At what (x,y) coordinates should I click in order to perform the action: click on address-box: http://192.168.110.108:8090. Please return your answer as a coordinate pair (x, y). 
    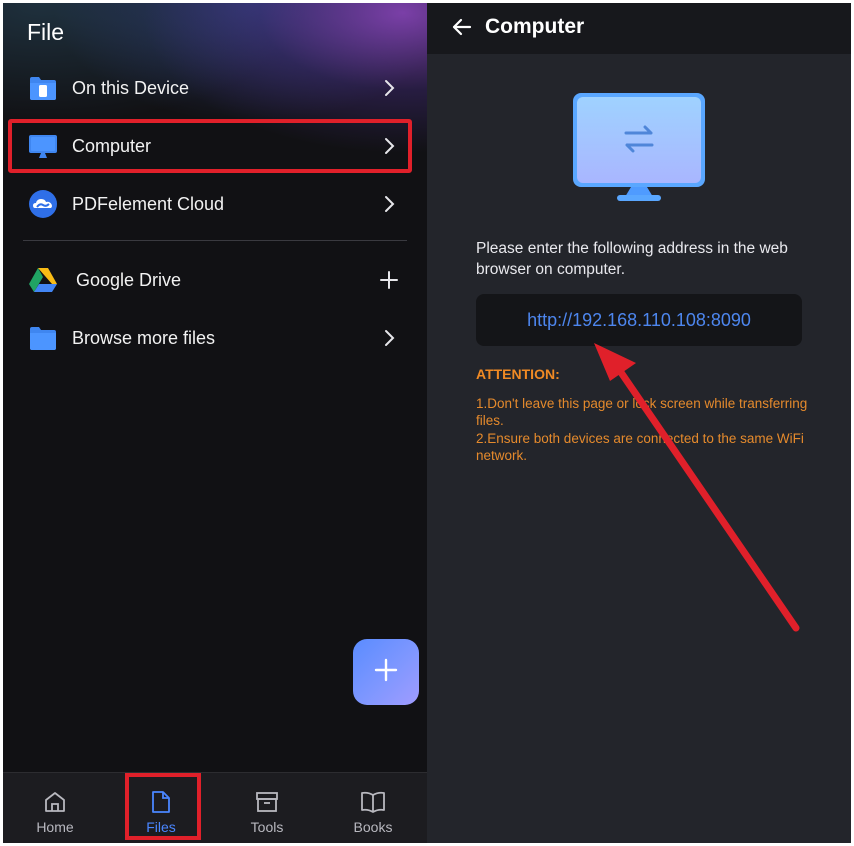
    Looking at the image, I should click on (639, 320).